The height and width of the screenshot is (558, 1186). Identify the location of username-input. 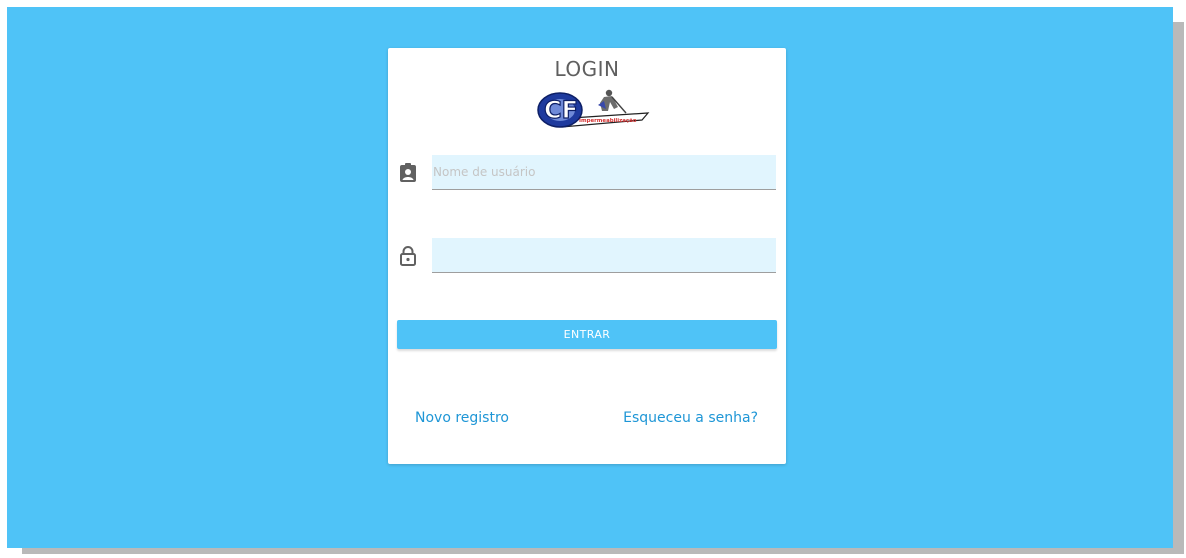
(604, 172).